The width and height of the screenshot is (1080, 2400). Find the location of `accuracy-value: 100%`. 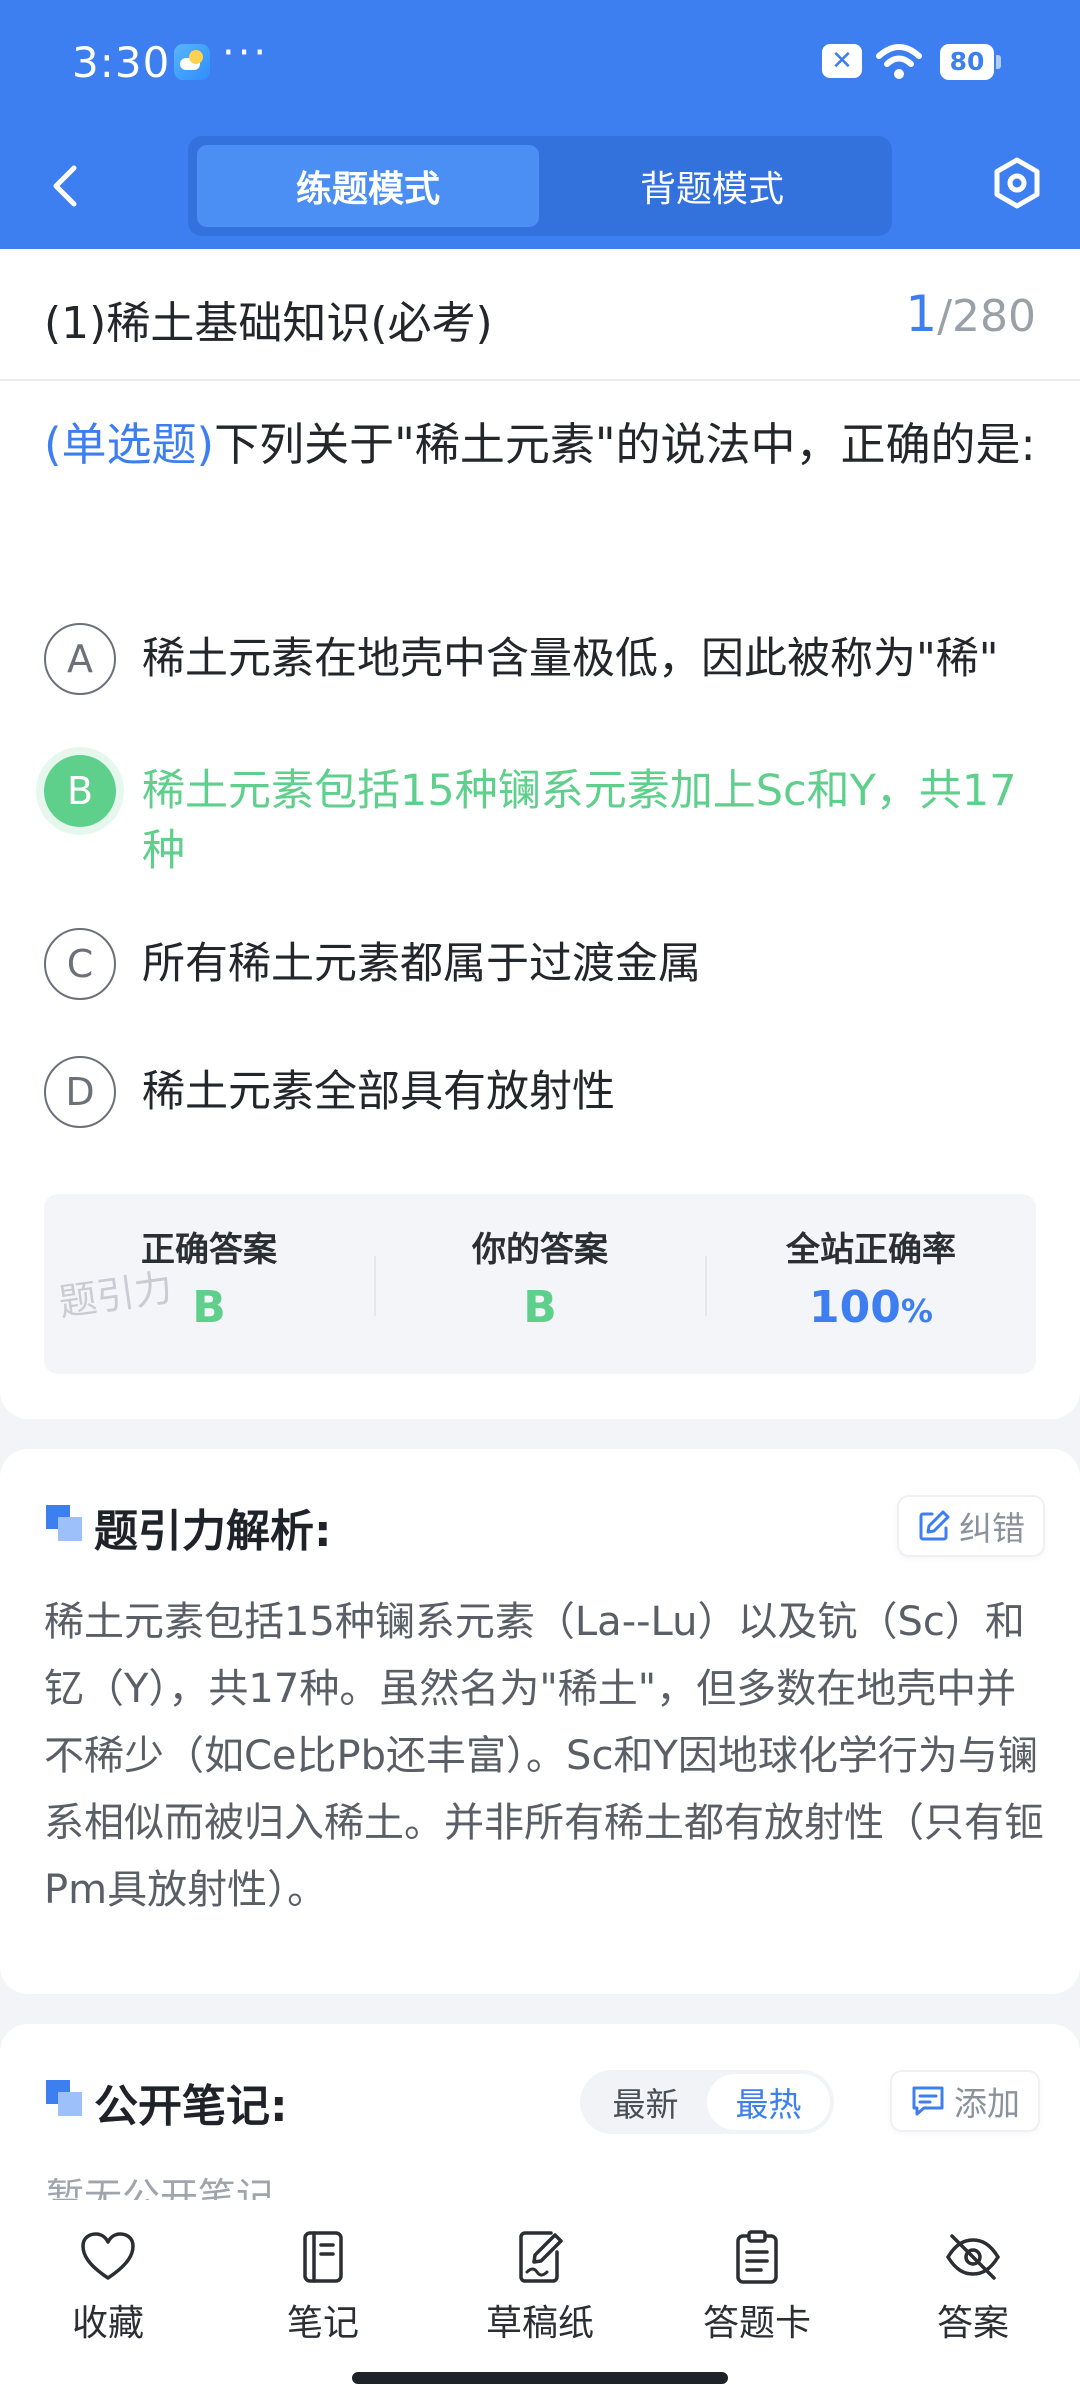

accuracy-value: 100% is located at coordinates (871, 1307).